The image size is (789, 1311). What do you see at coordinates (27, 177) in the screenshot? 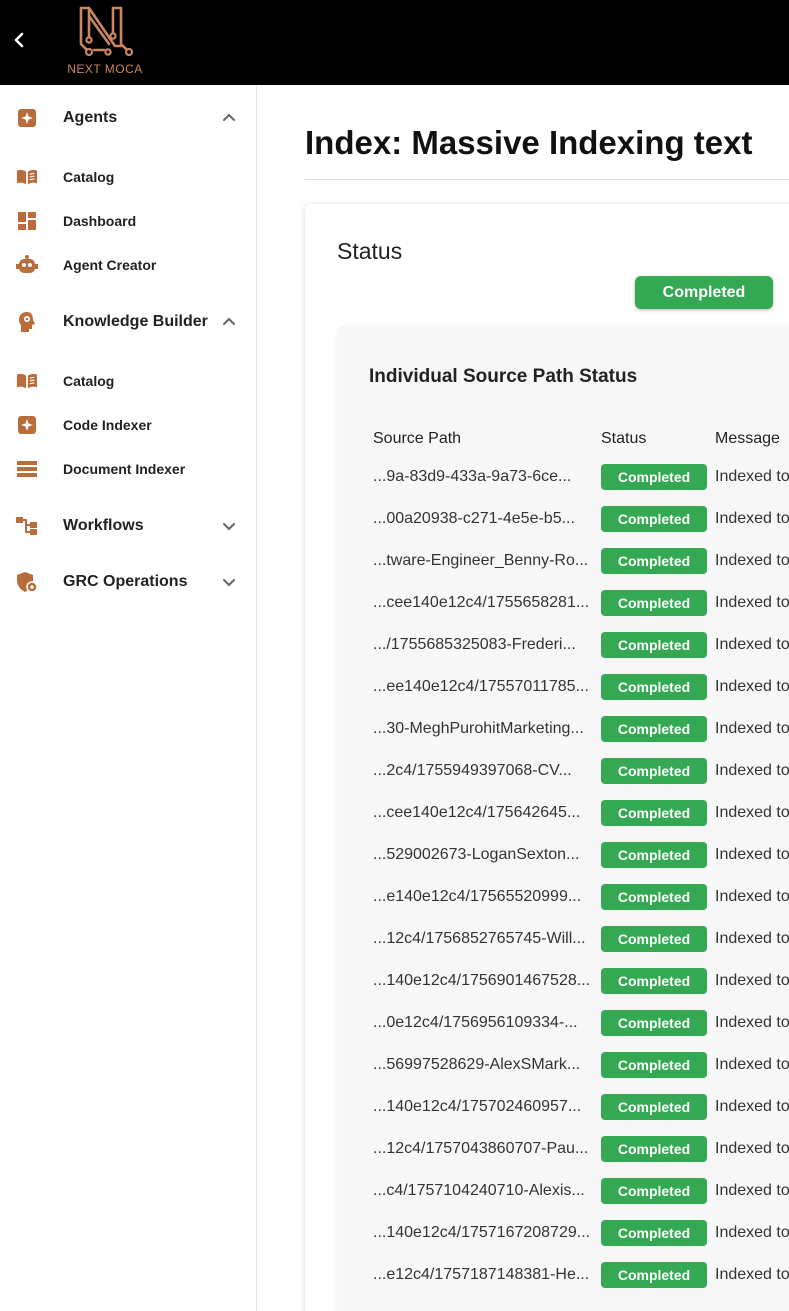
I see `book-icon` at bounding box center [27, 177].